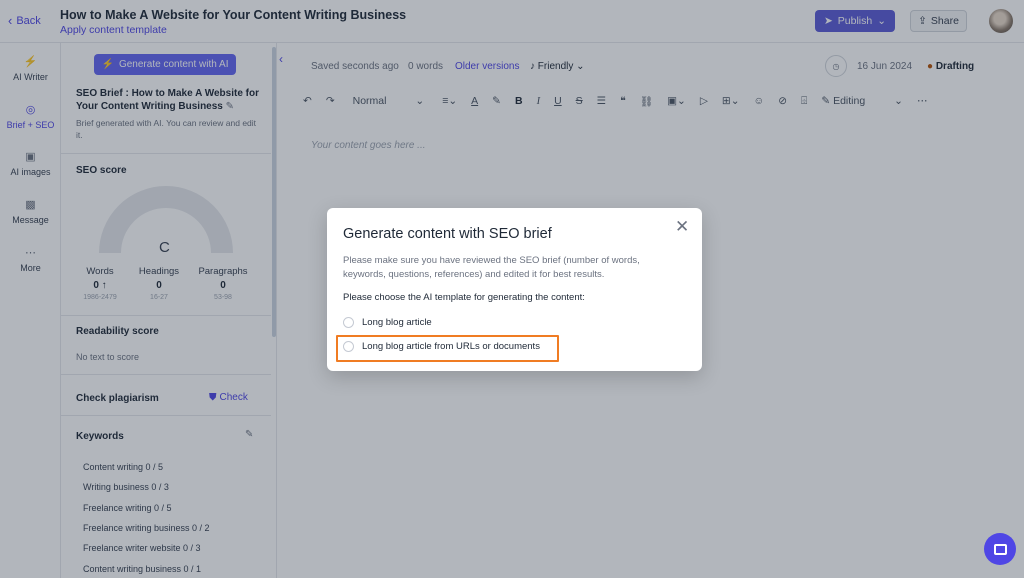 The height and width of the screenshot is (578, 1024). I want to click on option-long-blog-article: Long blog article, so click(387, 322).